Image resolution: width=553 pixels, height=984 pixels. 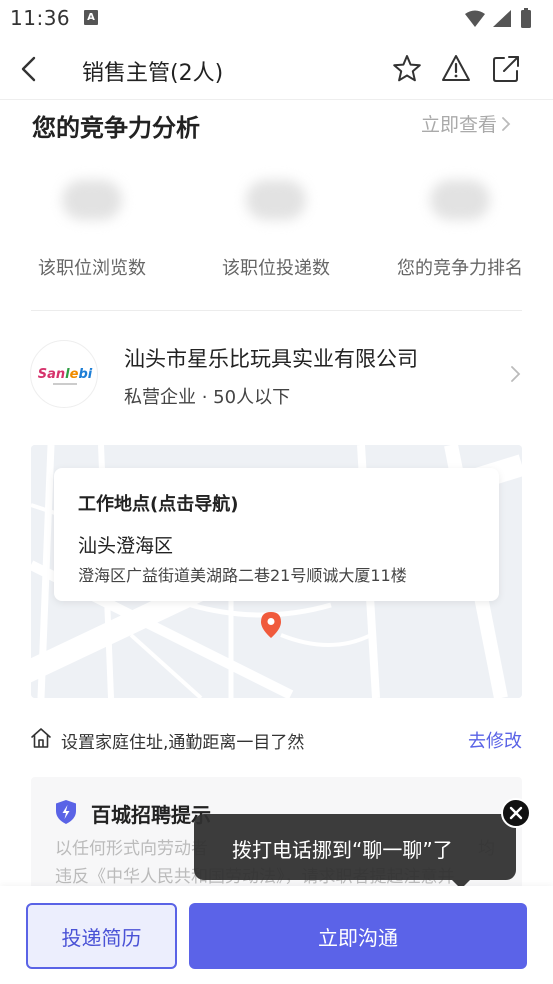 What do you see at coordinates (207, 397) in the screenshot?
I see `company-meta: 私营企业 · 50人以下` at bounding box center [207, 397].